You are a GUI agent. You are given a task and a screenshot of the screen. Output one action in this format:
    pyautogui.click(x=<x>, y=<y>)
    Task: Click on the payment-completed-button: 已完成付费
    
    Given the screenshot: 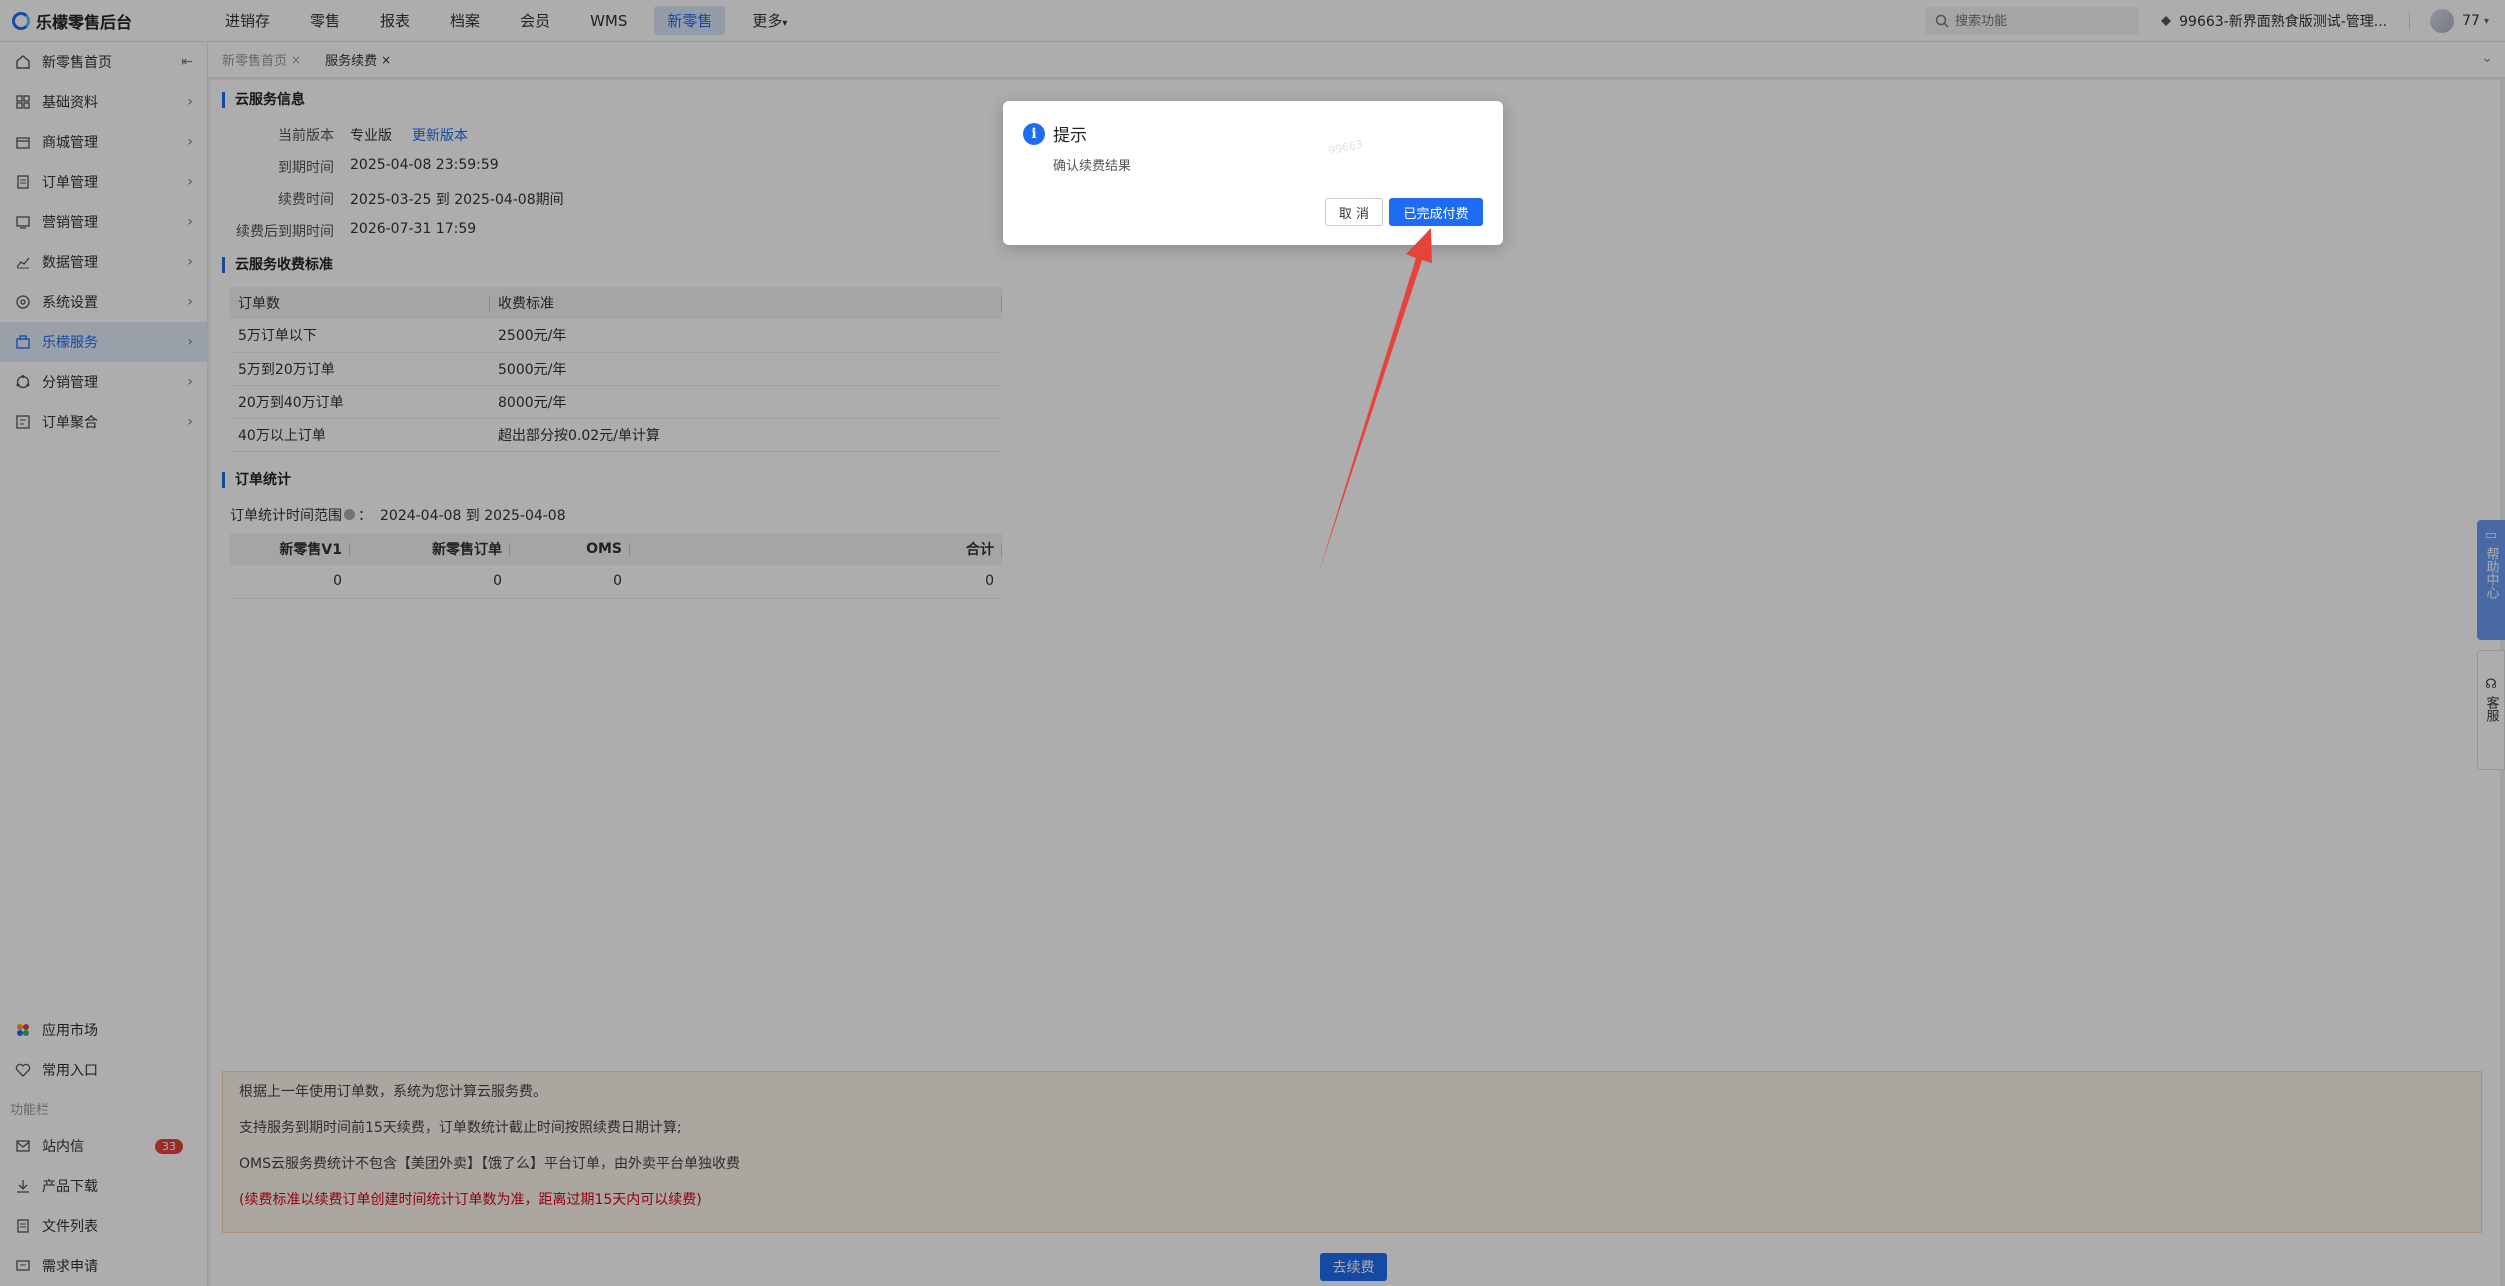 What is the action you would take?
    pyautogui.click(x=1436, y=212)
    